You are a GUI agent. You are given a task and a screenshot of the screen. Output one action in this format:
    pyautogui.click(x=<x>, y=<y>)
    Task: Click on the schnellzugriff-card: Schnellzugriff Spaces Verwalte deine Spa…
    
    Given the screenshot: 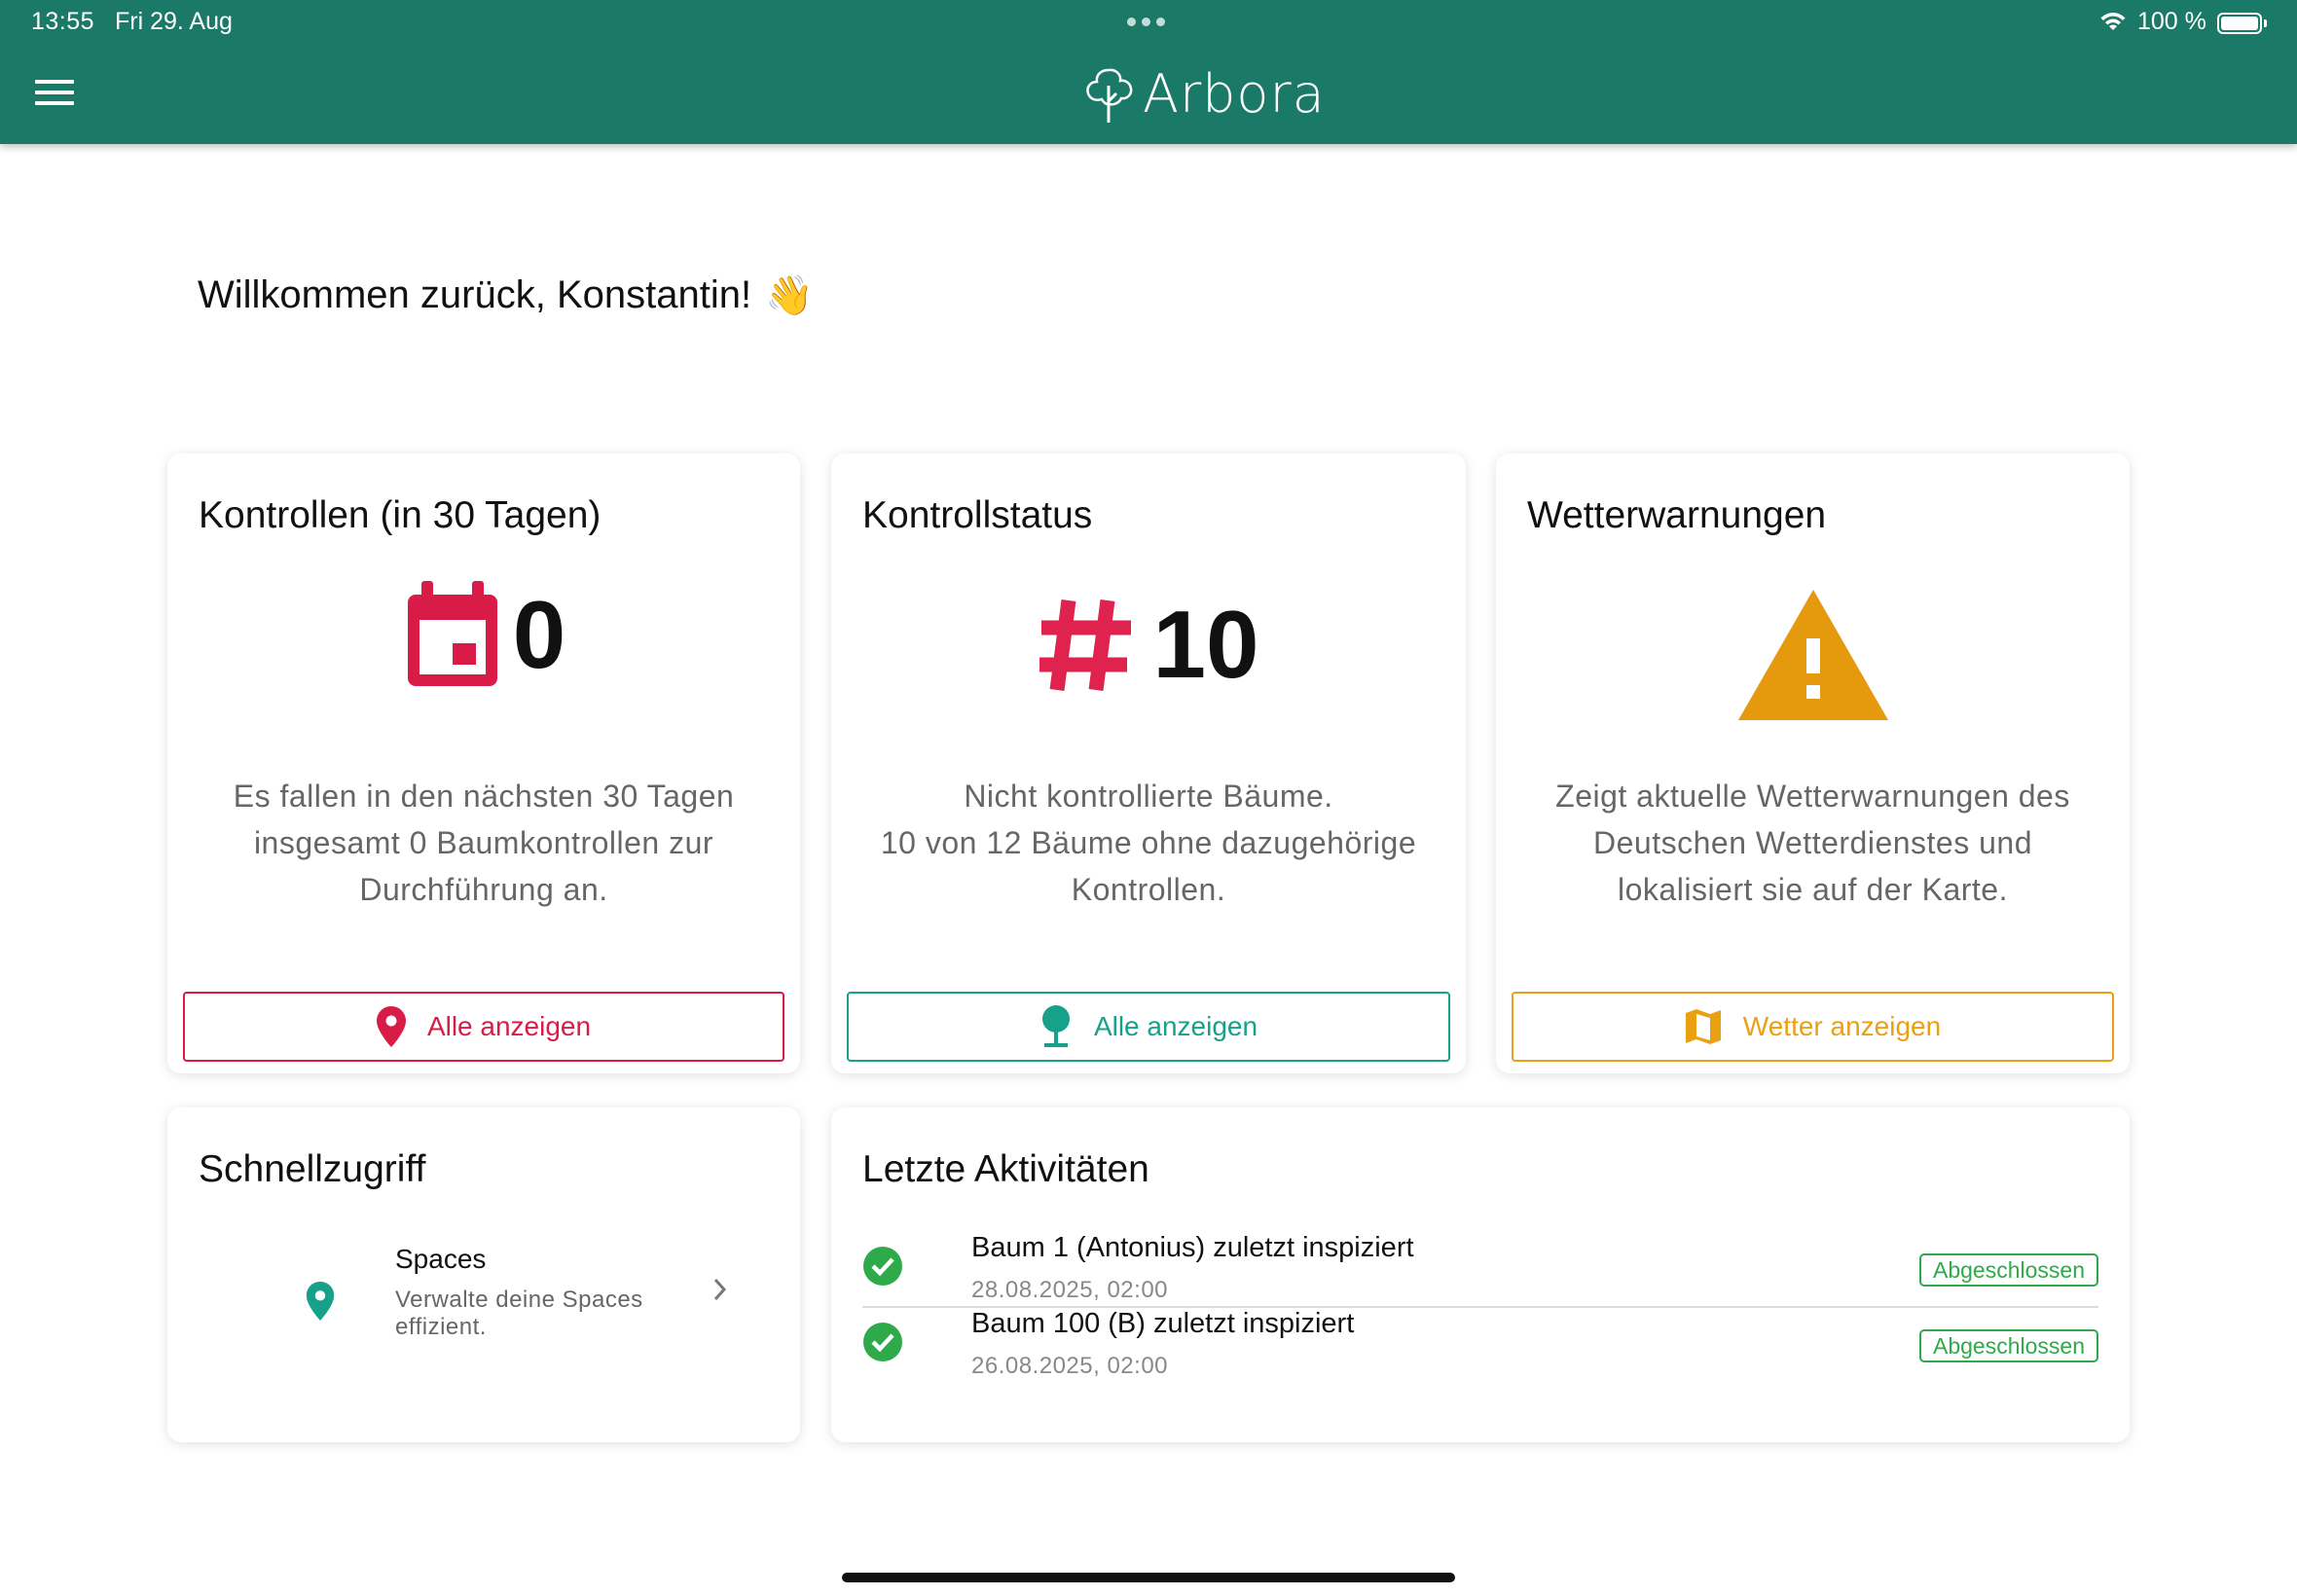 What is the action you would take?
    pyautogui.click(x=483, y=1274)
    